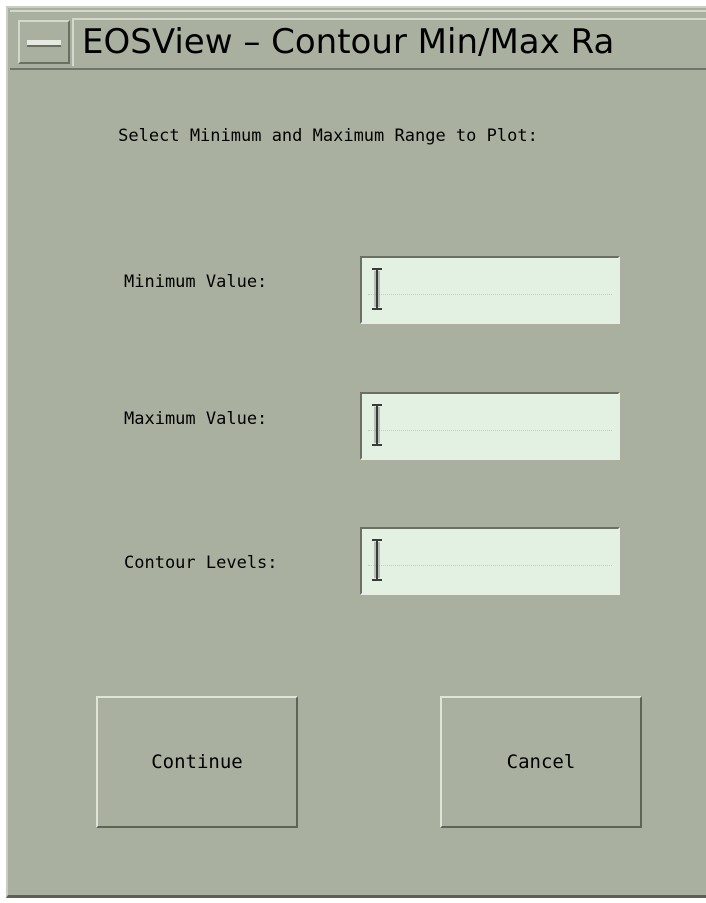  What do you see at coordinates (197, 762) in the screenshot?
I see `continue-button: Continue` at bounding box center [197, 762].